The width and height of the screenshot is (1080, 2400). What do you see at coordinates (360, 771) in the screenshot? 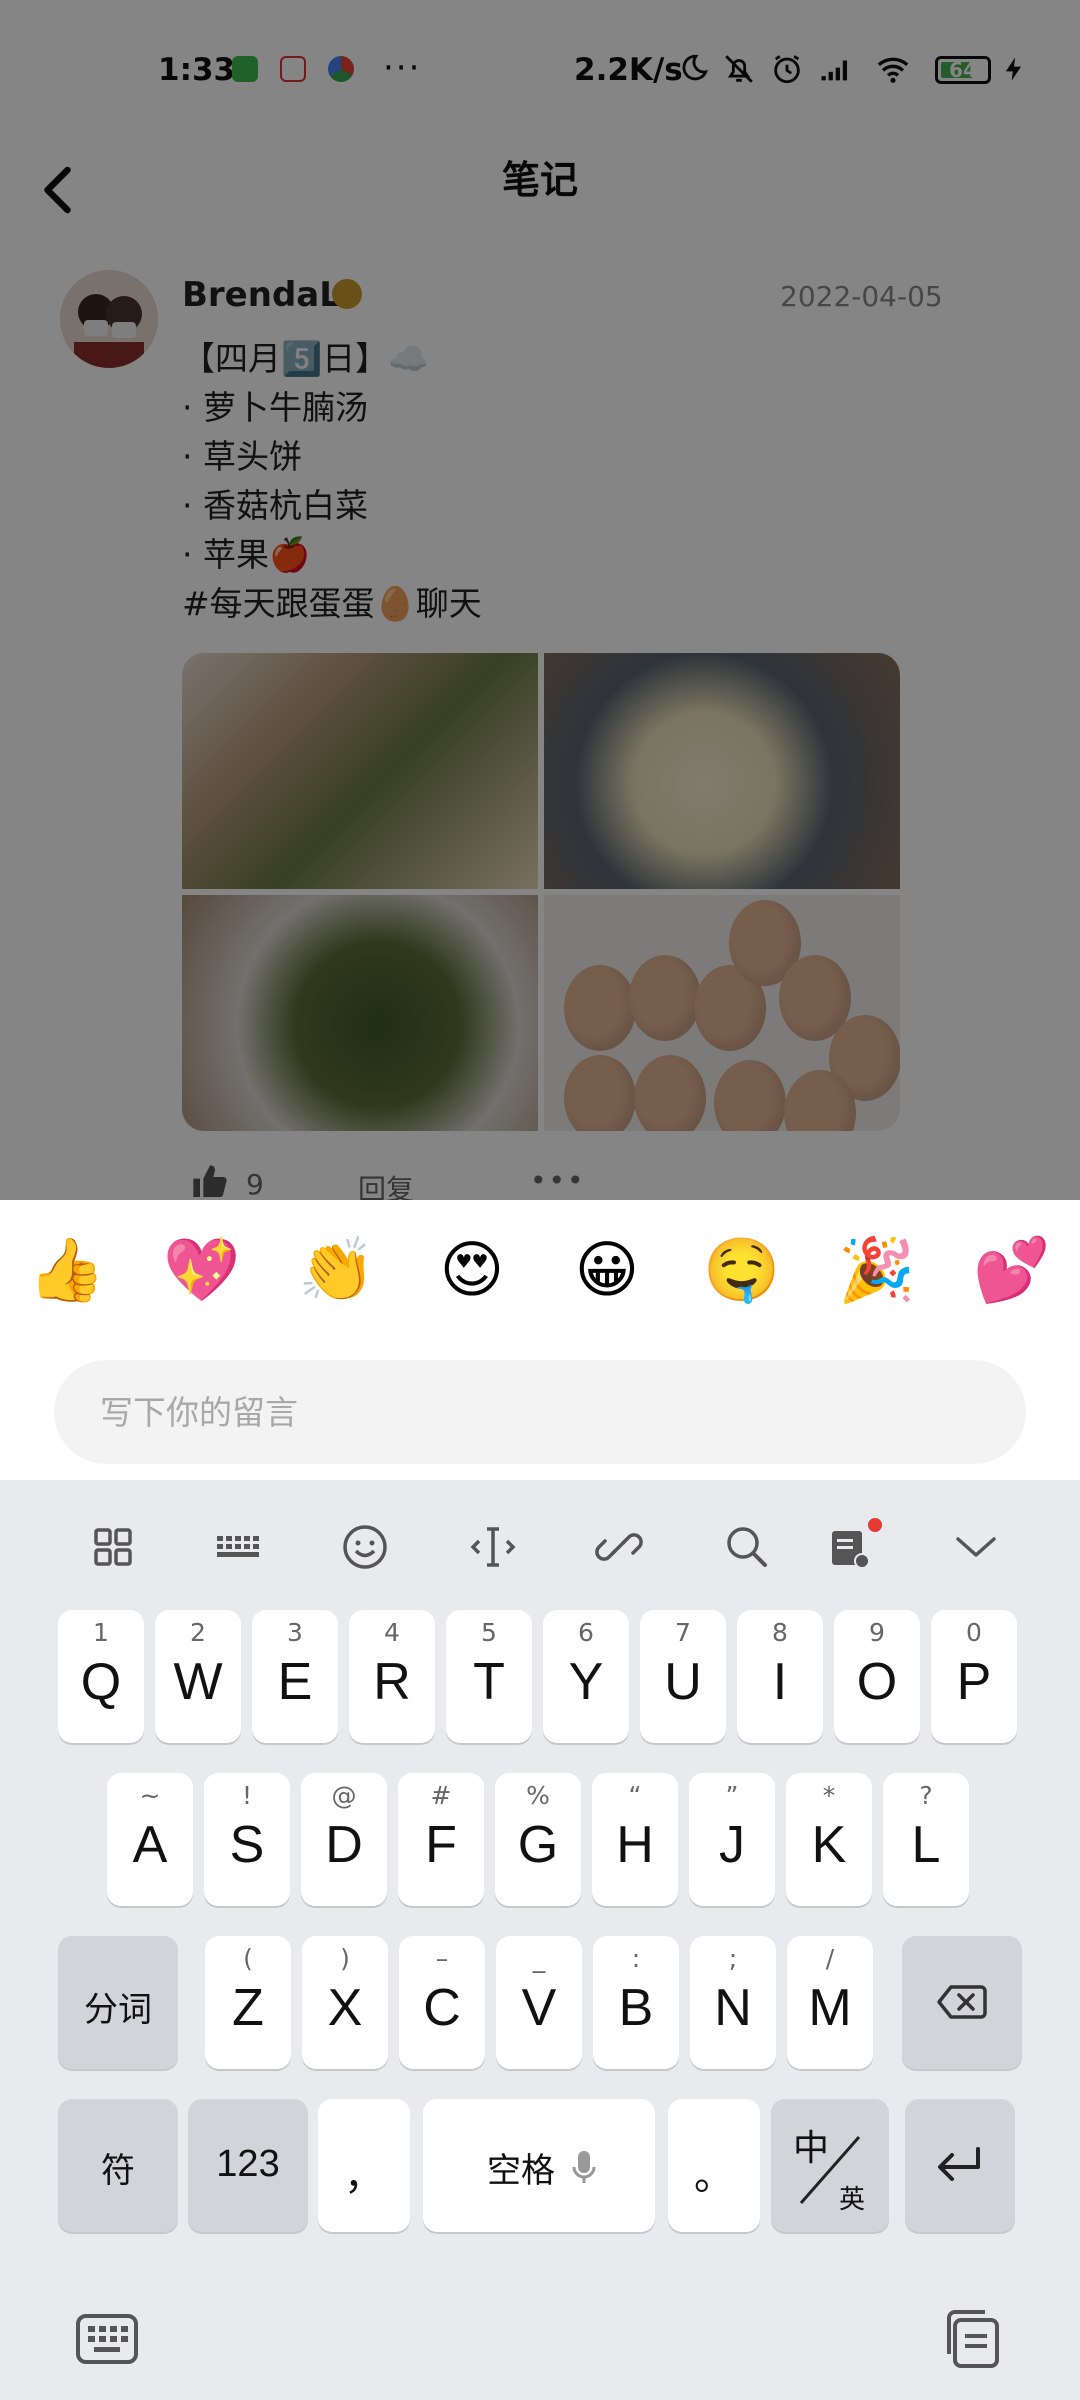
I see `photo-meal-overview` at bounding box center [360, 771].